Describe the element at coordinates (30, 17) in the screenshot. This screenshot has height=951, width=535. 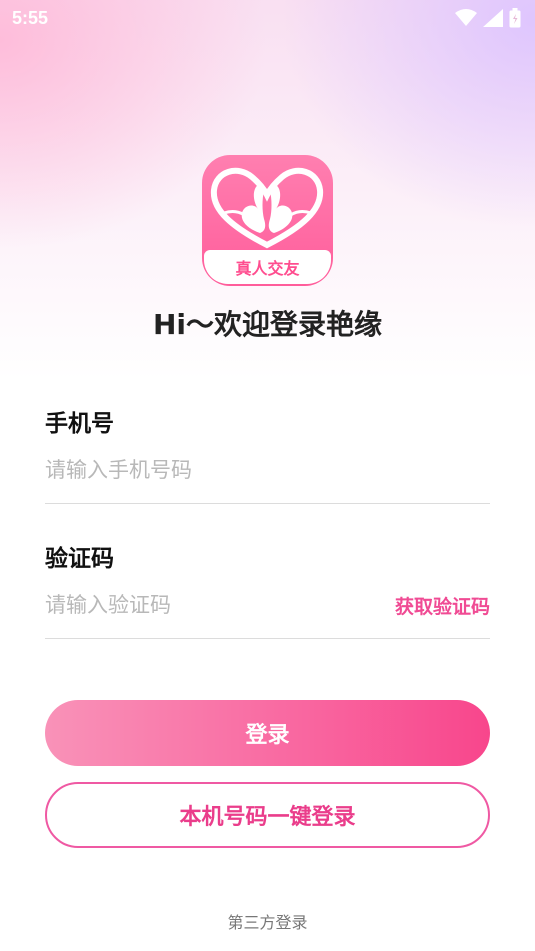
I see `status-time: 5:55` at that location.